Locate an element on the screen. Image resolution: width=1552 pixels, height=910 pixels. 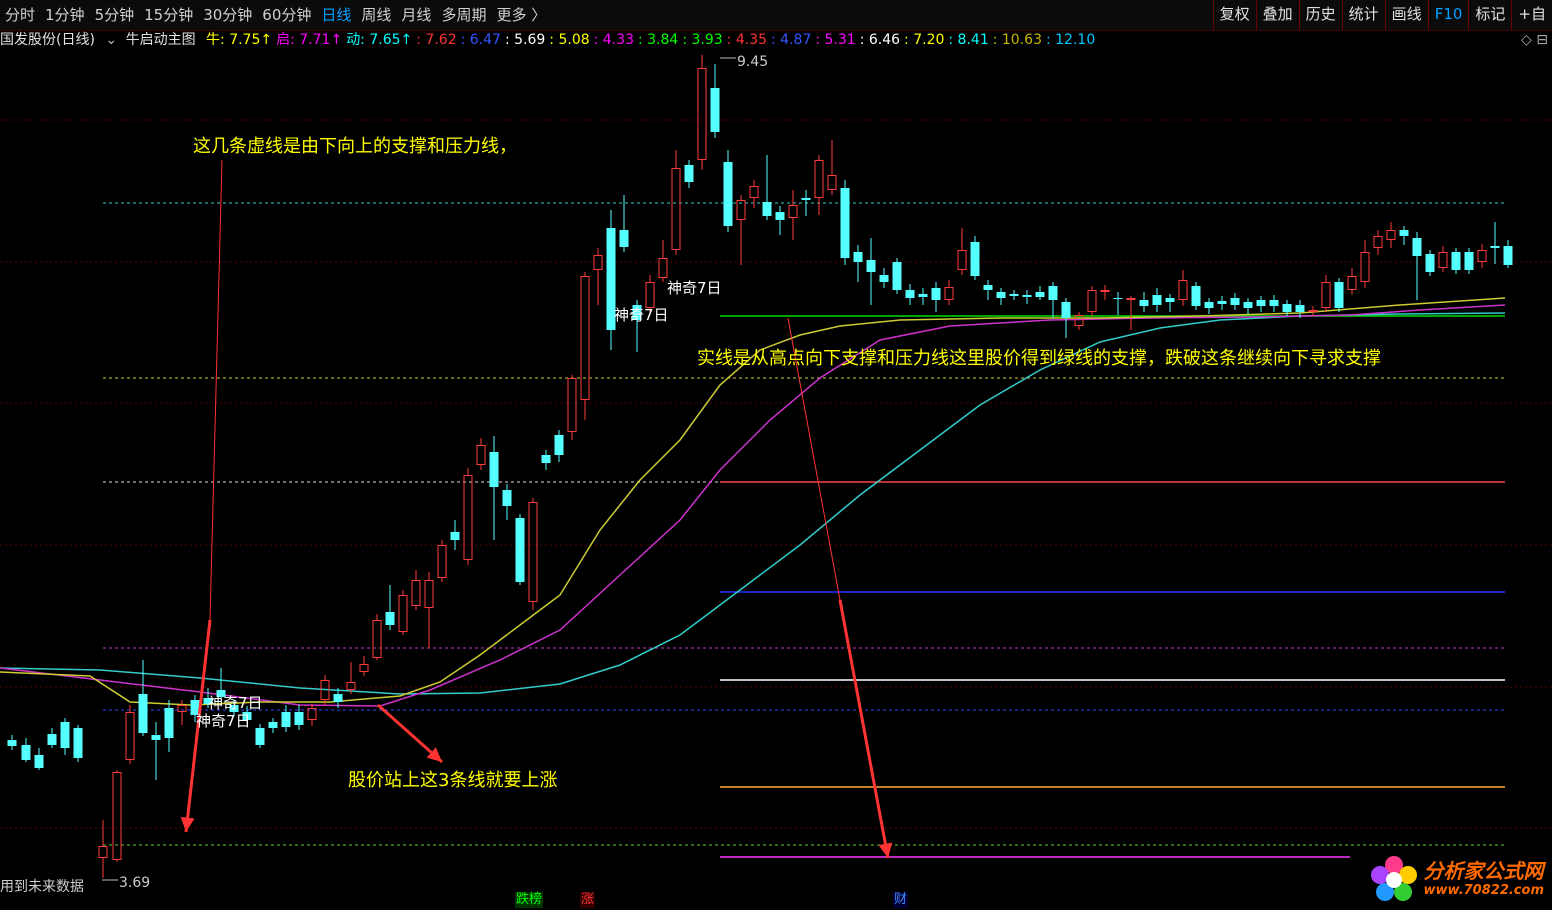
indicator-value: : 4.33 is located at coordinates (613, 40).